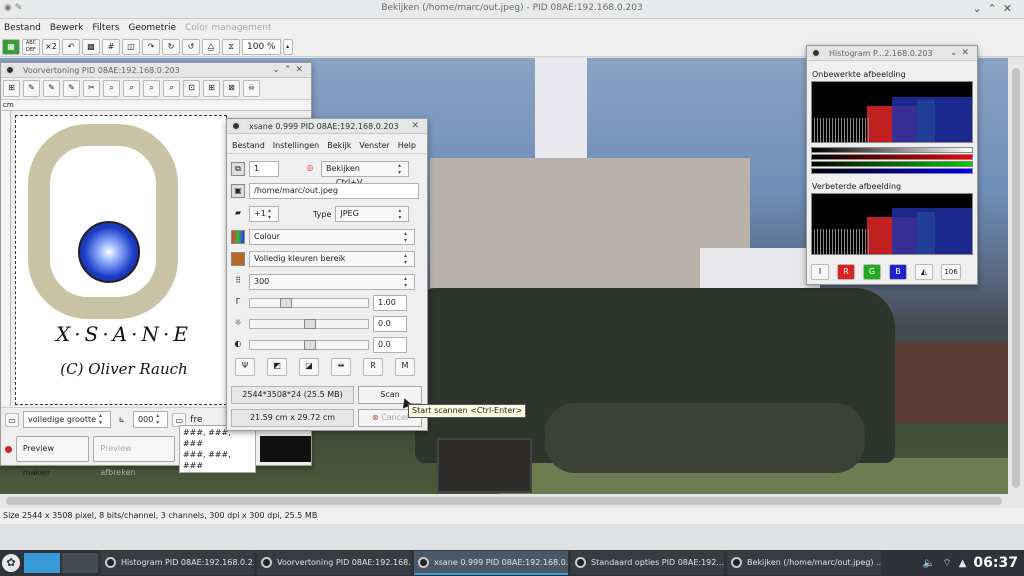  Describe the element at coordinates (131, 46) in the screenshot. I see `crop-icon: ◫` at that location.